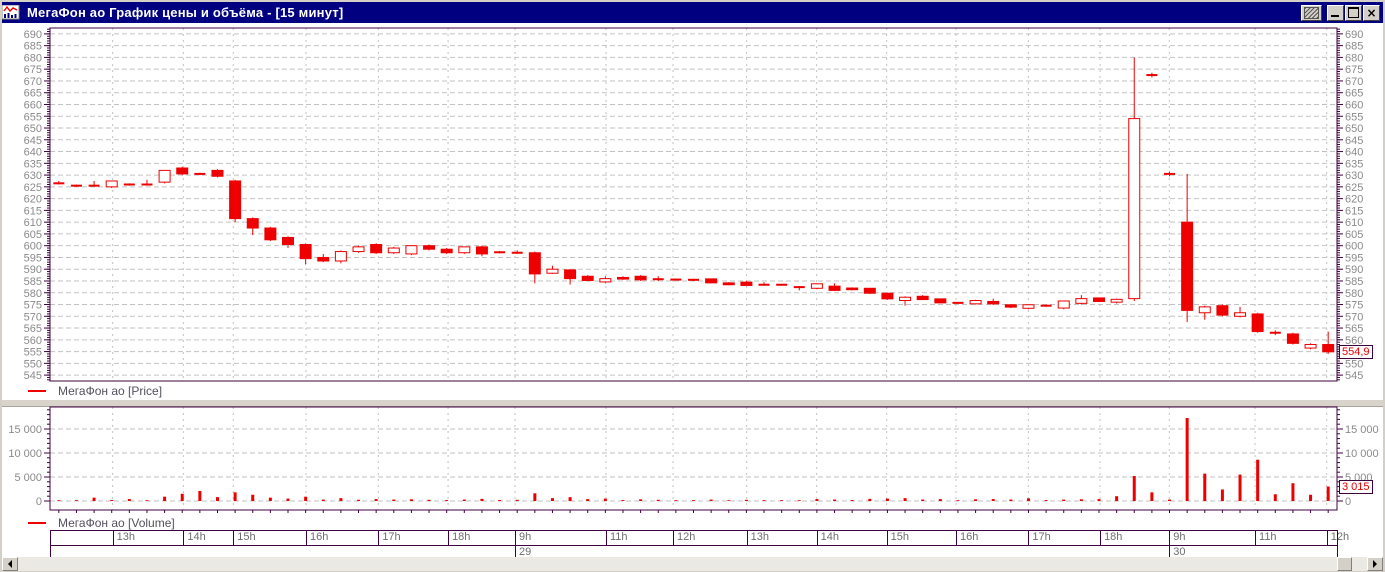 The height and width of the screenshot is (572, 1385). What do you see at coordinates (110, 391) in the screenshot?
I see `price-legend-label: МегаФон ао [Price]` at bounding box center [110, 391].